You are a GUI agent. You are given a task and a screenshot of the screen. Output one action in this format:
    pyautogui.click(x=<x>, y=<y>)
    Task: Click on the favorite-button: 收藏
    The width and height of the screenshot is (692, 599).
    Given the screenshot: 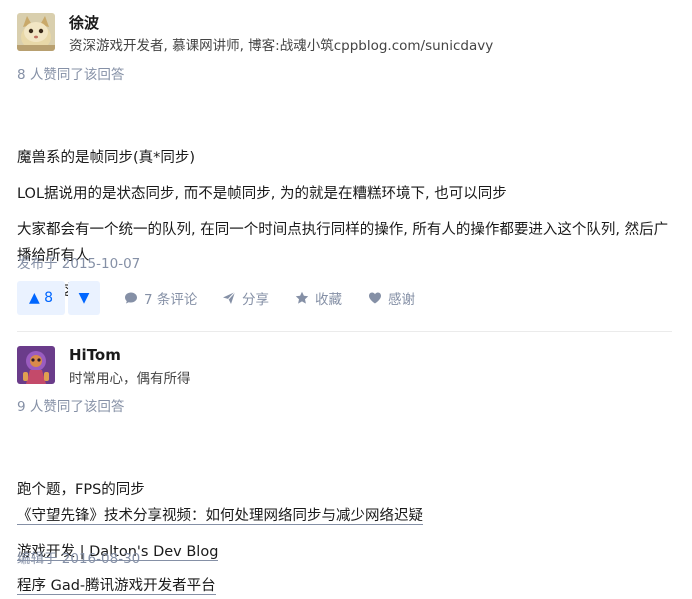 What is the action you would take?
    pyautogui.click(x=318, y=298)
    